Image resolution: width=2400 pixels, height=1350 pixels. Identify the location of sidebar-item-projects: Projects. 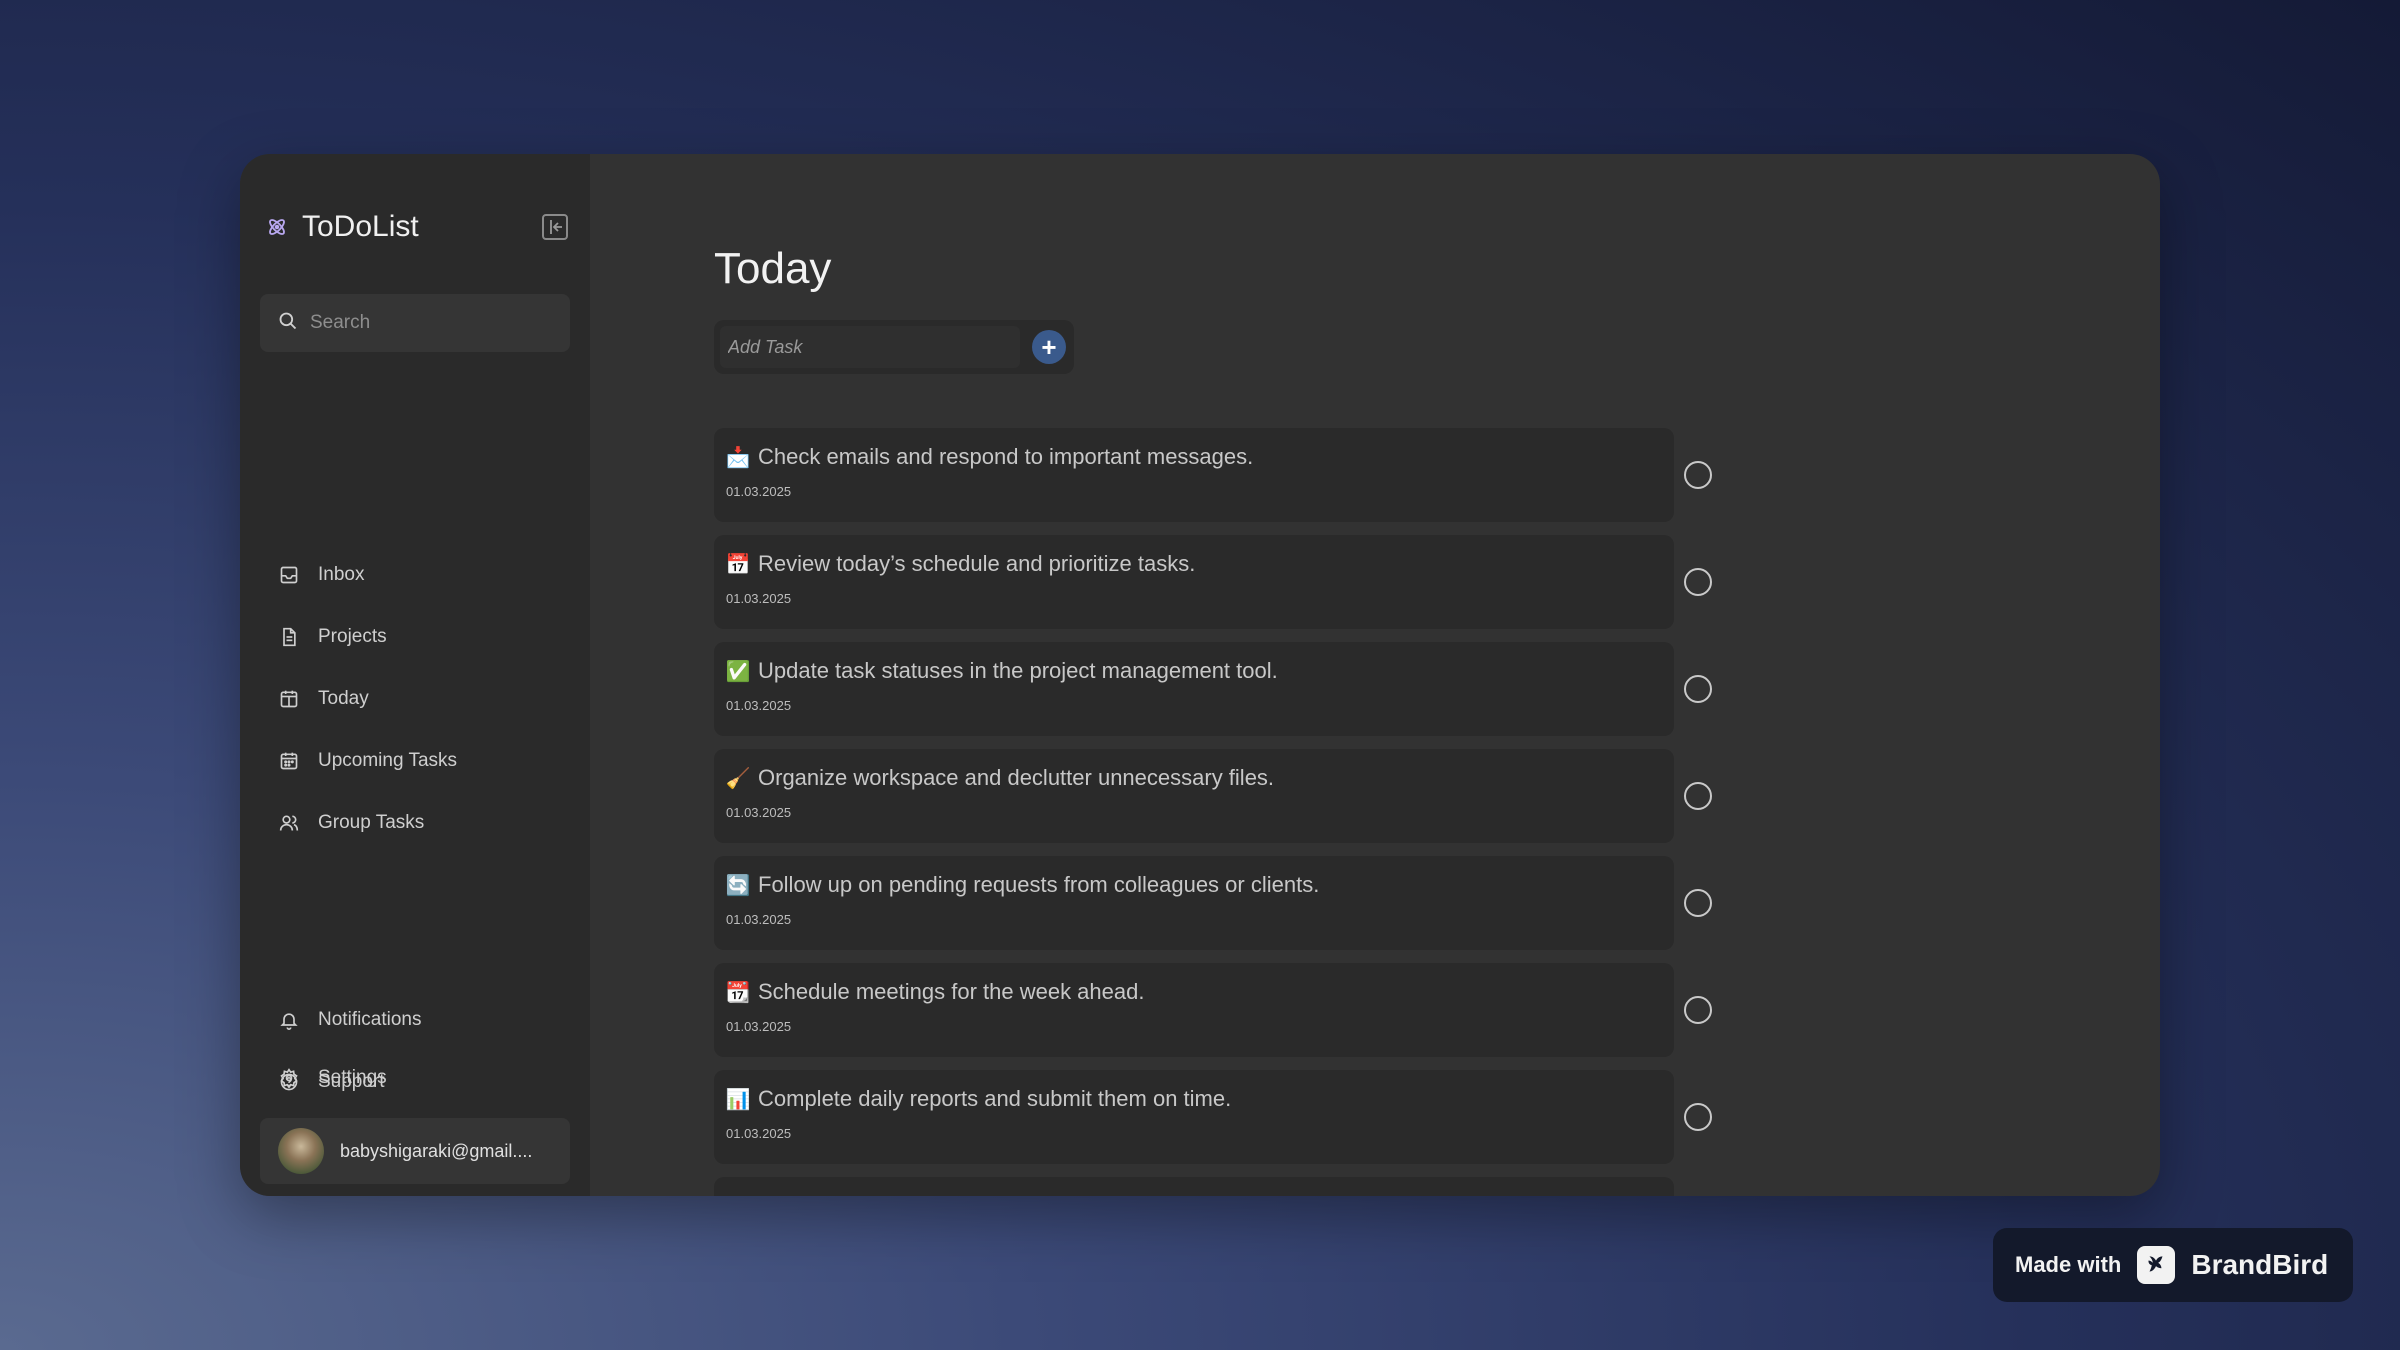
(415, 637).